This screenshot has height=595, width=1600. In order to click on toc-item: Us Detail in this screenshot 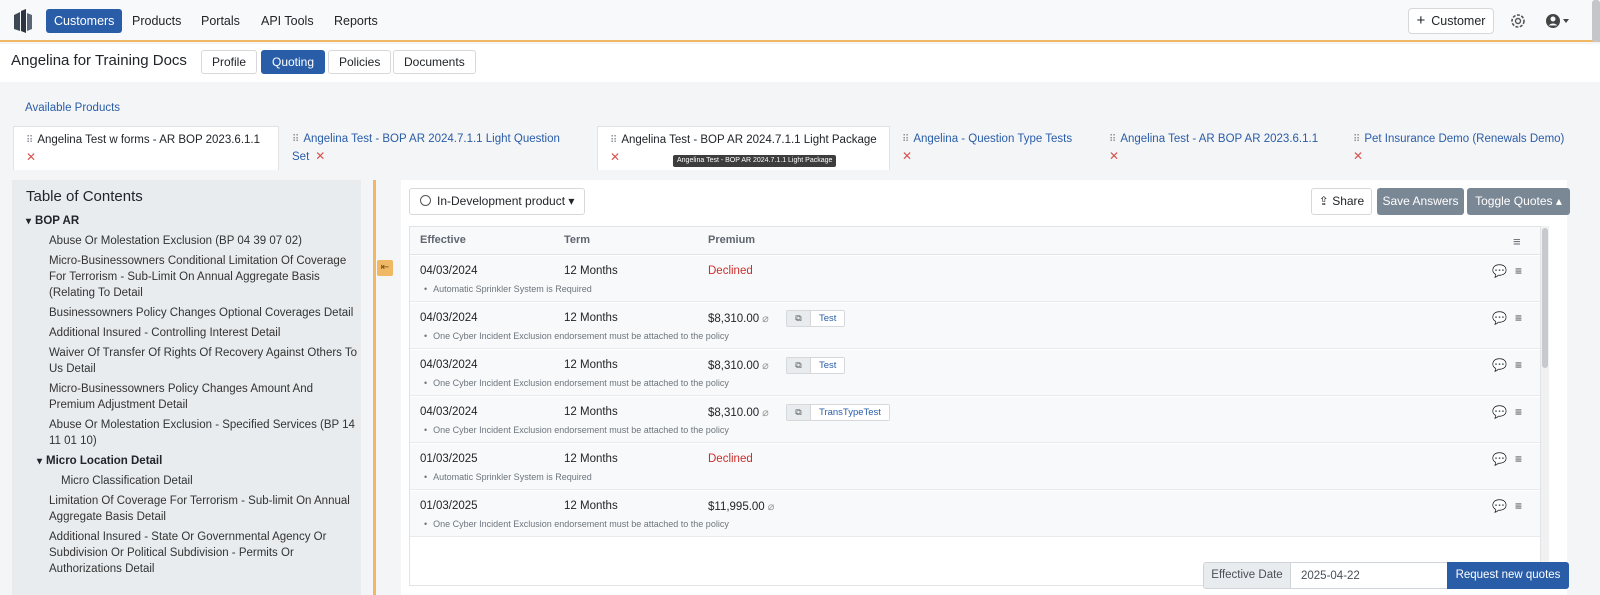, I will do `click(72, 369)`.